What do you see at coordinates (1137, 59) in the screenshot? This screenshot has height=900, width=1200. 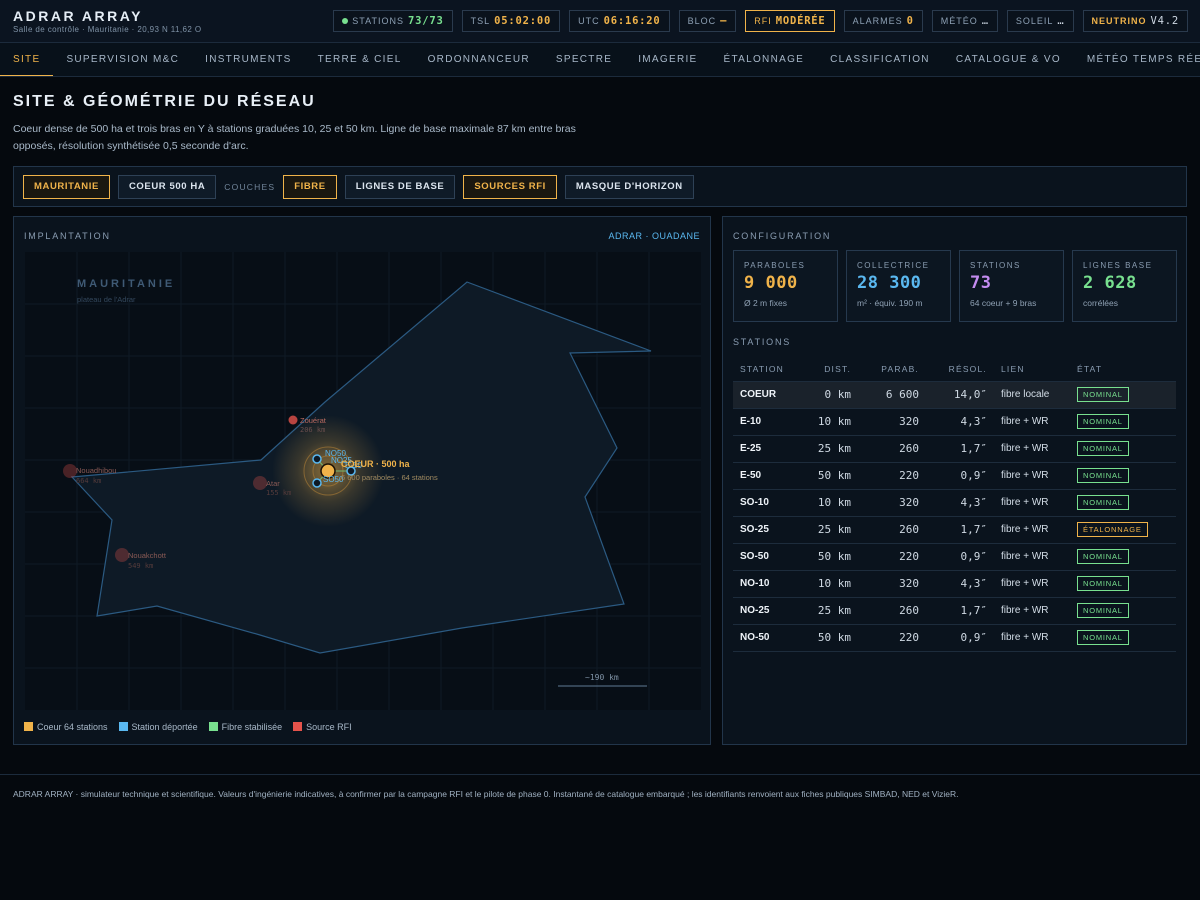 I see `tab-11: MÉTÉO TEMPS RÉEL` at bounding box center [1137, 59].